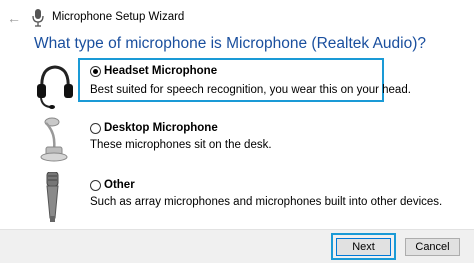 Image resolution: width=474 pixels, height=263 pixels. What do you see at coordinates (237, 15) in the screenshot?
I see `title-bar: ← Microphone Setup Wizard` at bounding box center [237, 15].